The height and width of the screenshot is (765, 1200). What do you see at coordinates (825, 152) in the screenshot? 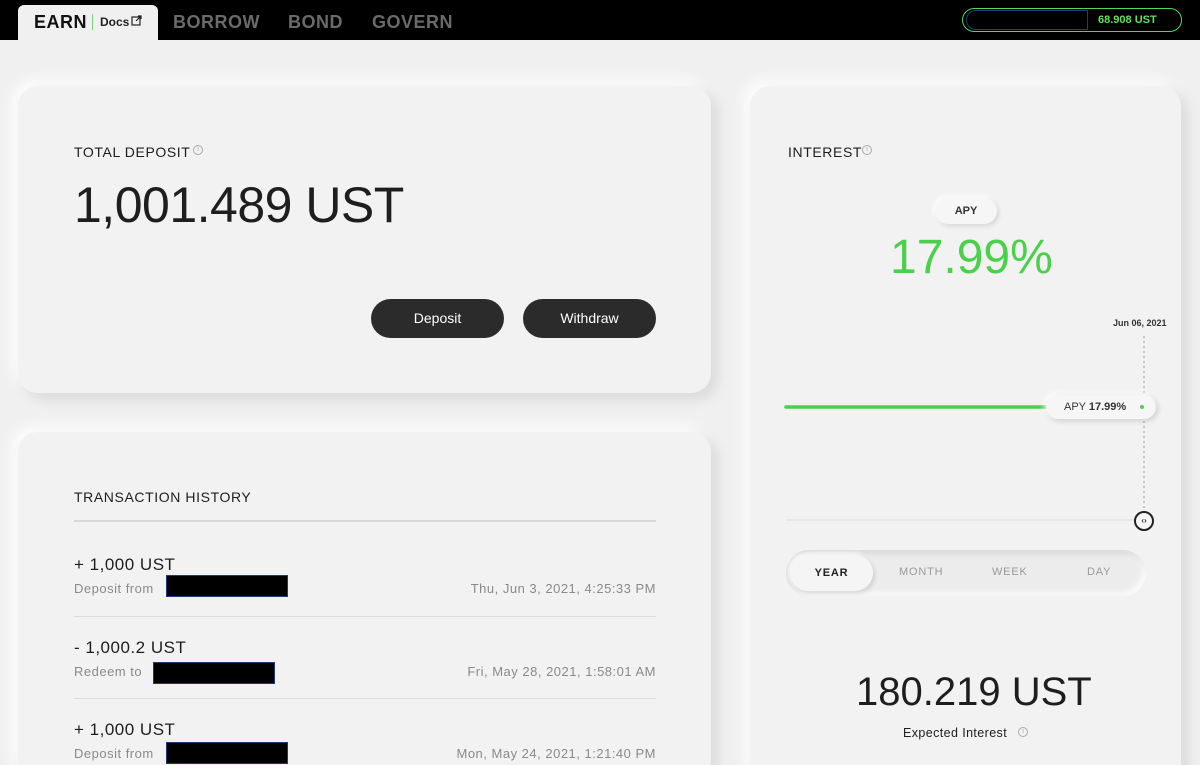
I see `interest-label: INTEREST` at bounding box center [825, 152].